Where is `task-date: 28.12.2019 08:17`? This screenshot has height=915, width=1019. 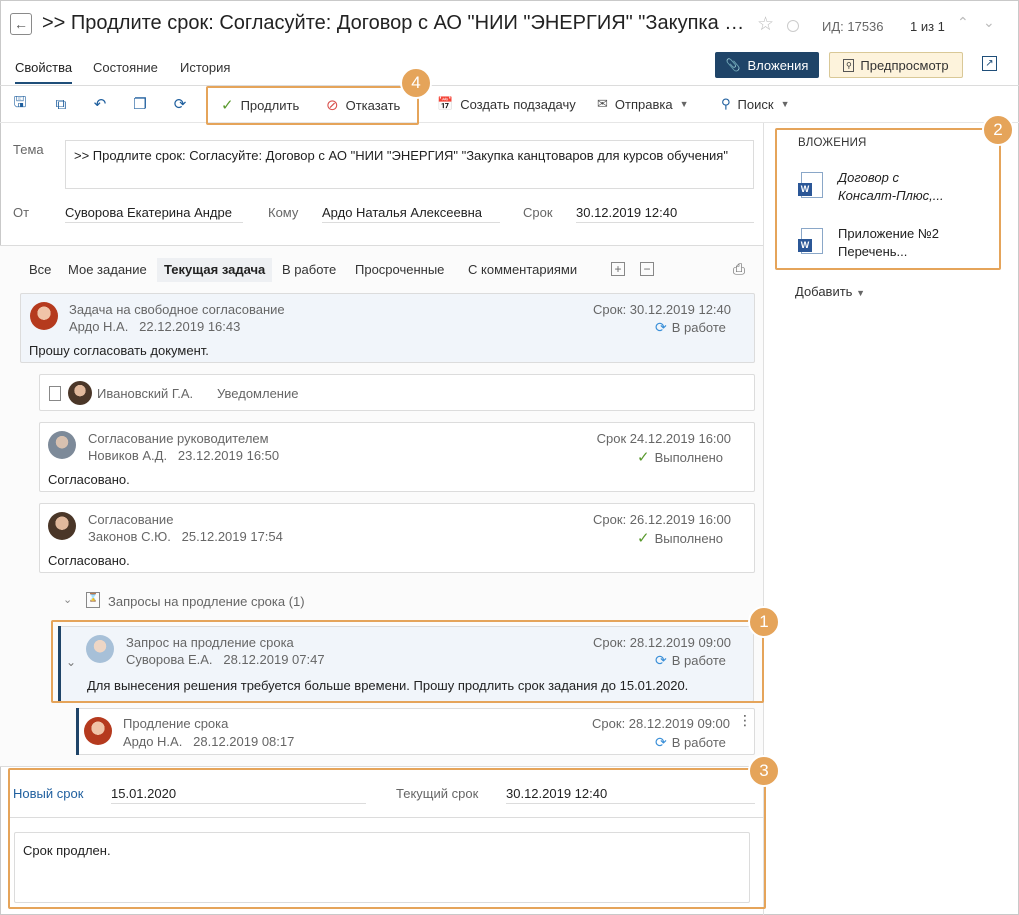
task-date: 28.12.2019 08:17 is located at coordinates (244, 741).